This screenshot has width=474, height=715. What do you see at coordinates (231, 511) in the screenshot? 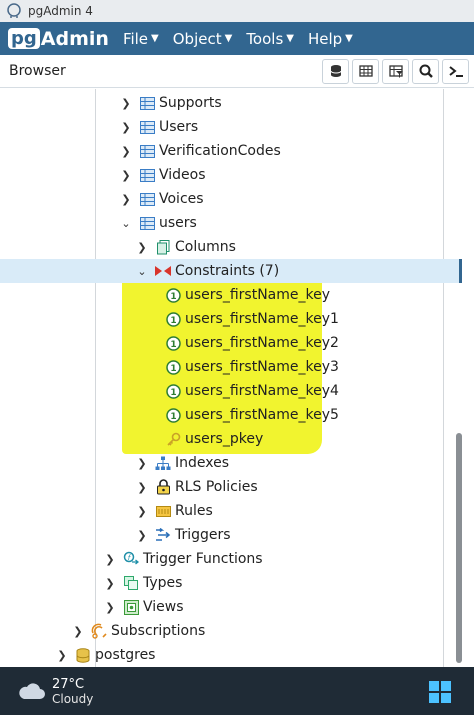
I see `tree-node-rules: ❯ Rules` at bounding box center [231, 511].